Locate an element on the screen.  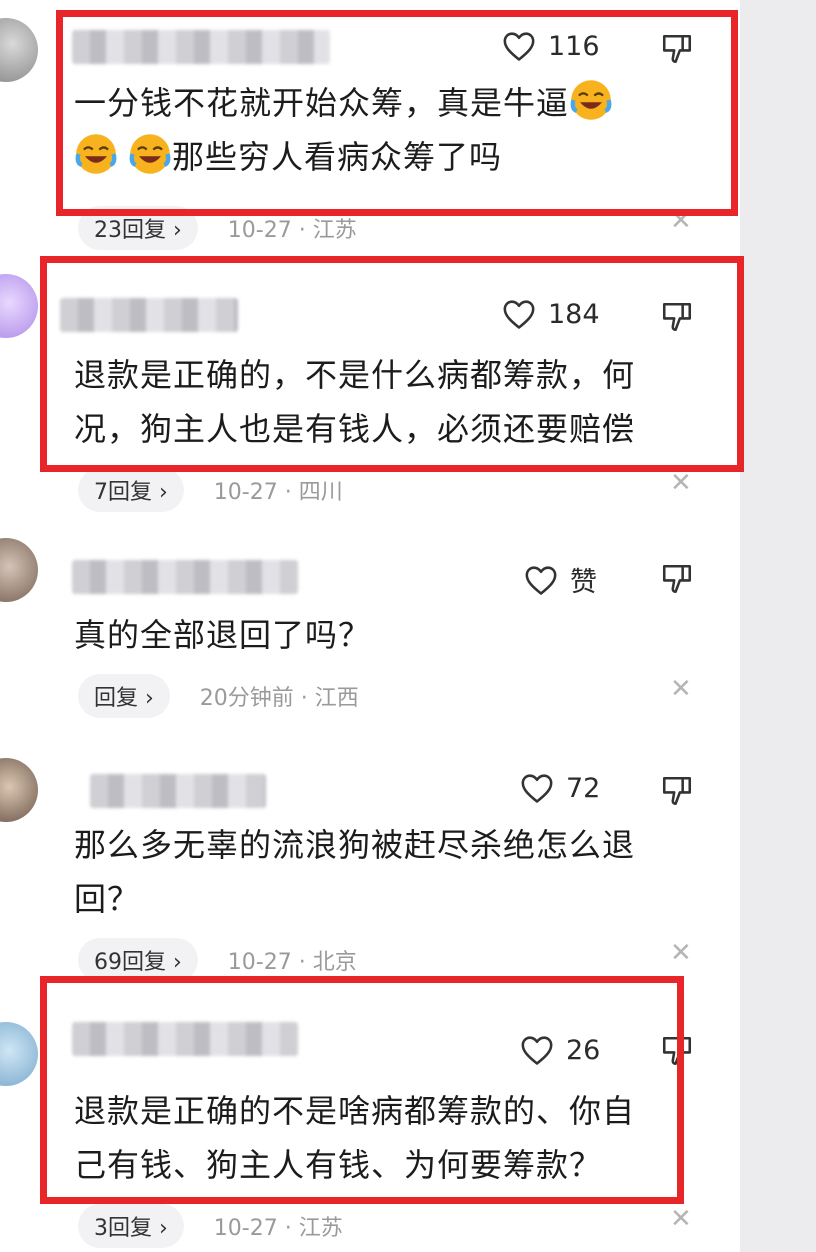
comment-line: 真的全部退回了吗？ is located at coordinates (223, 635).